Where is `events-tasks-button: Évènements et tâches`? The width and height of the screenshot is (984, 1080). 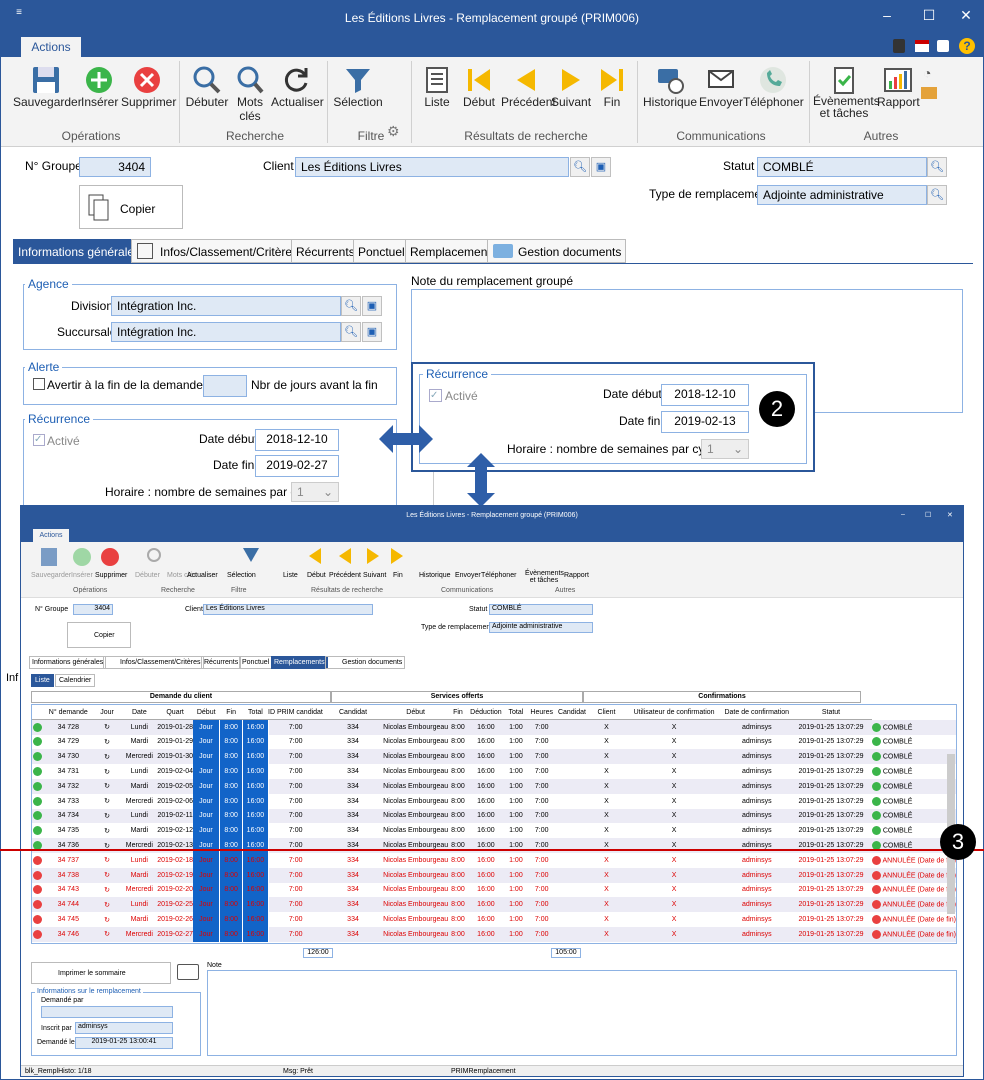
events-tasks-button: Évènements et tâches is located at coordinates (846, 92).